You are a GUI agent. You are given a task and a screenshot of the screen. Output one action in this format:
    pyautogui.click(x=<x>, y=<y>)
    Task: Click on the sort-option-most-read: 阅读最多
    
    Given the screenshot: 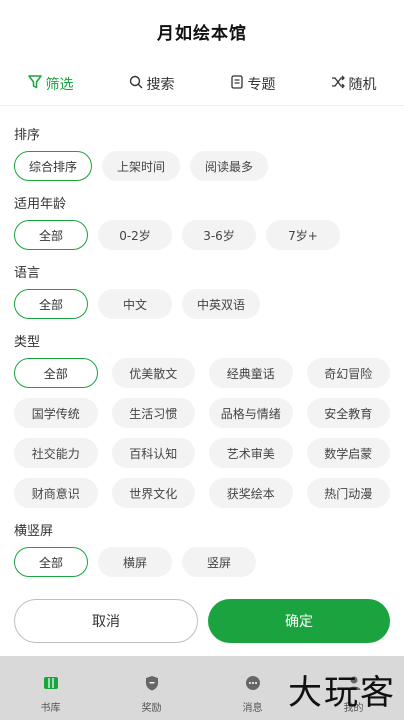 What is the action you would take?
    pyautogui.click(x=229, y=166)
    